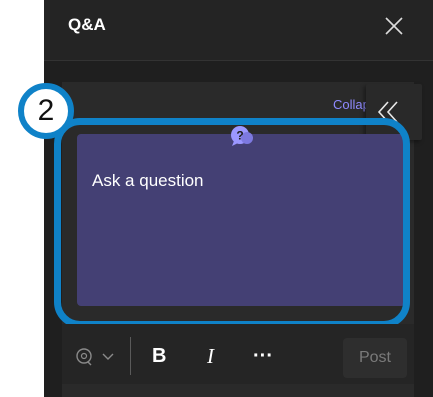 This screenshot has height=397, width=433. I want to click on close-icon, so click(394, 26).